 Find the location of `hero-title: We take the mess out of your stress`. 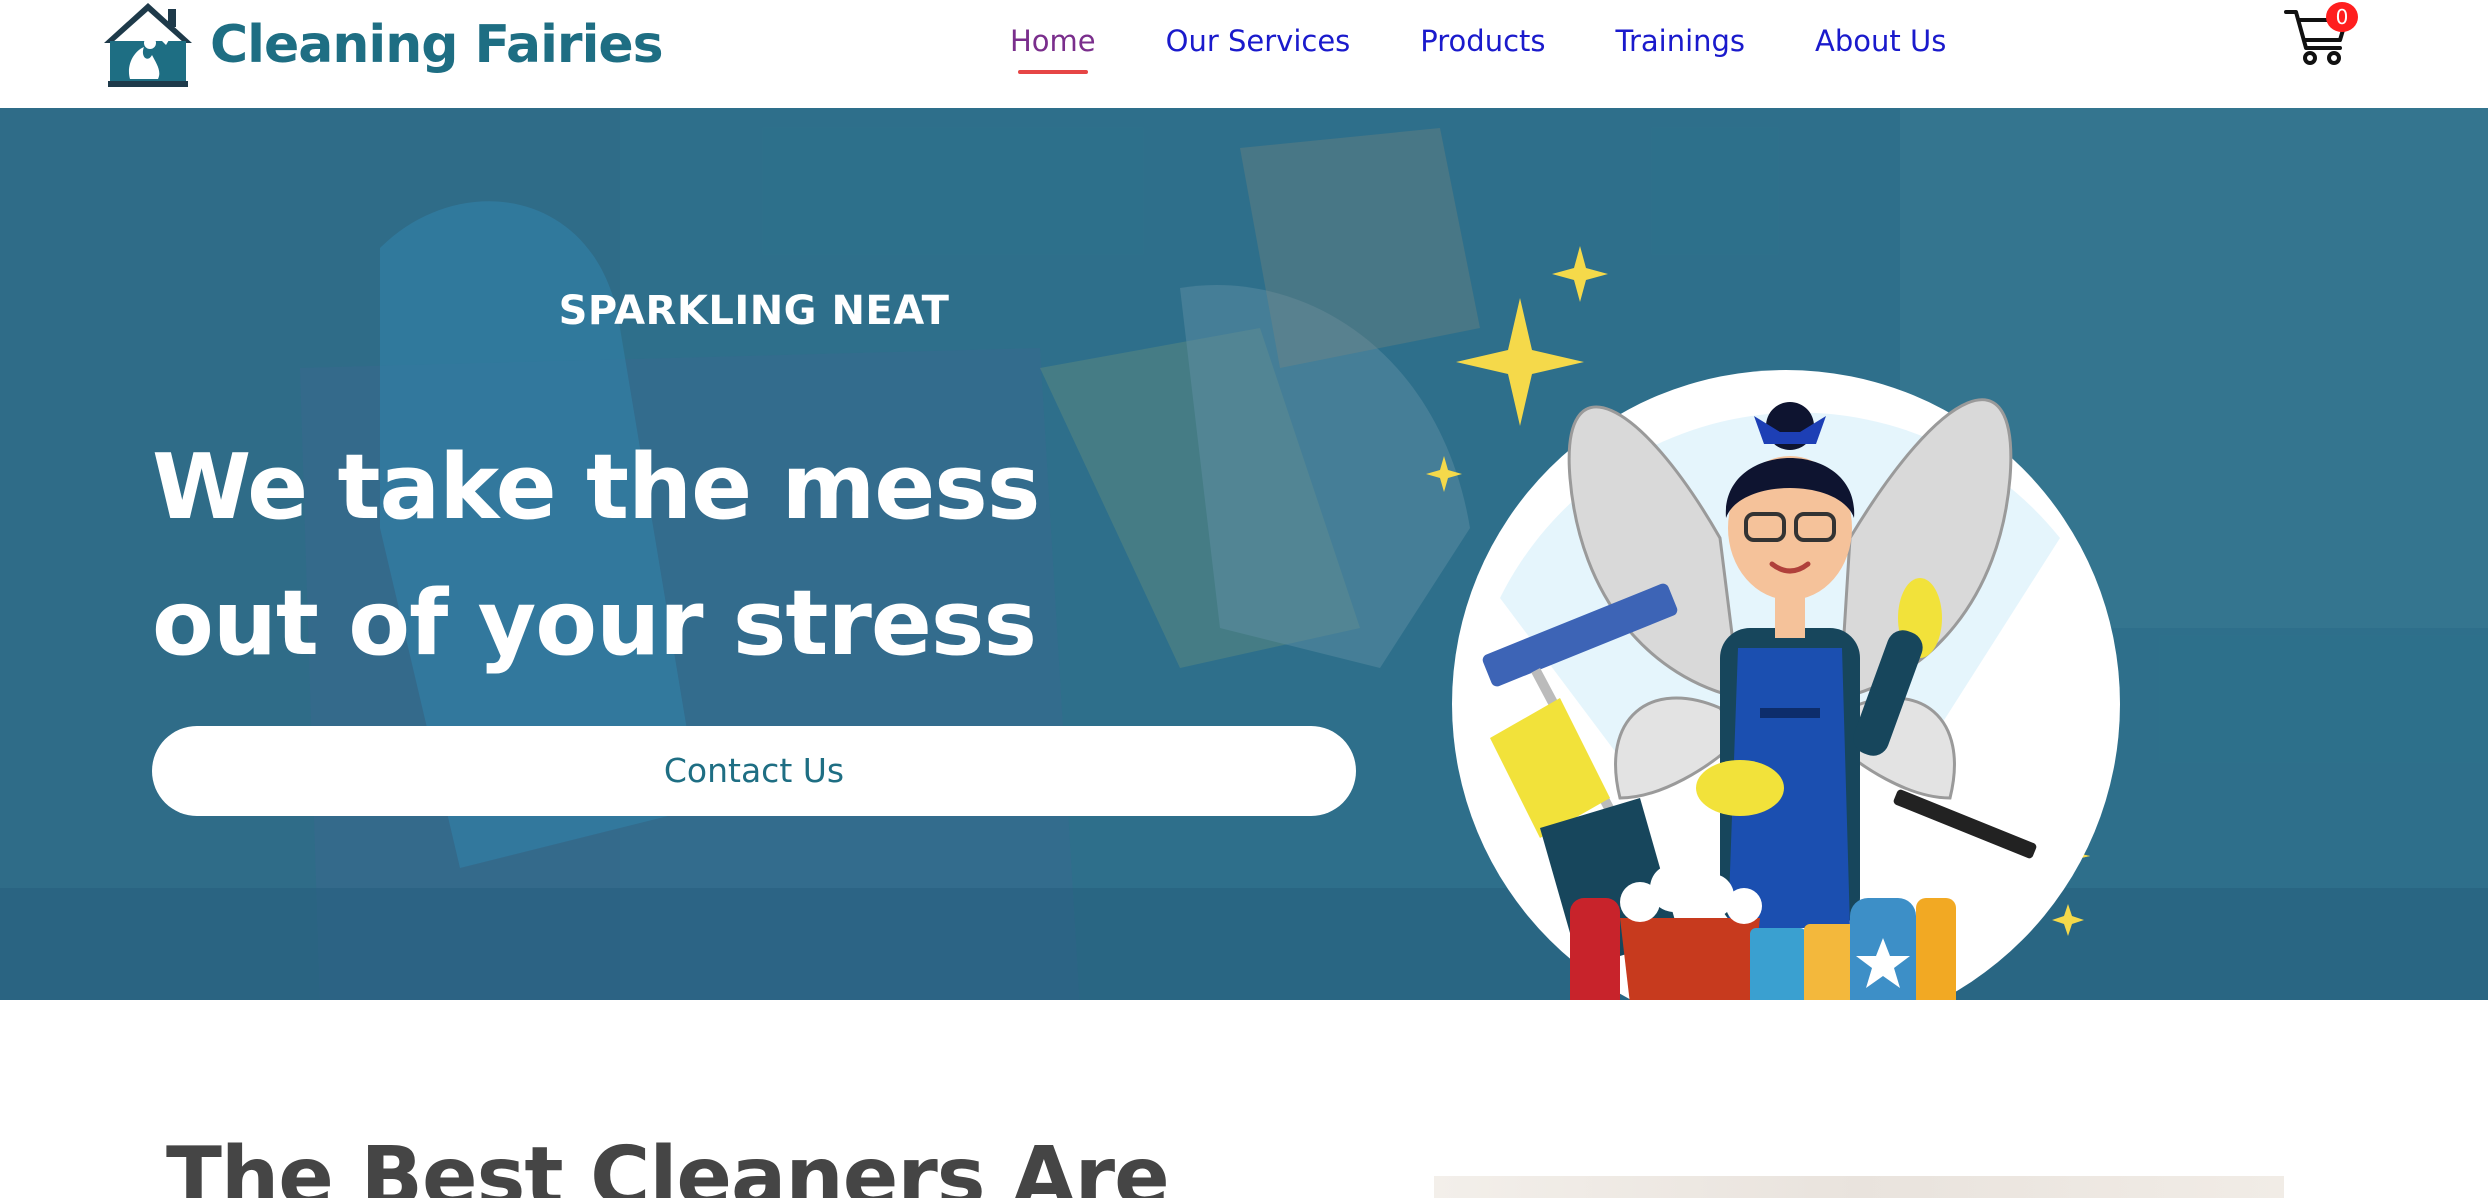

hero-title: We take the mess out of your stress is located at coordinates (662, 556).